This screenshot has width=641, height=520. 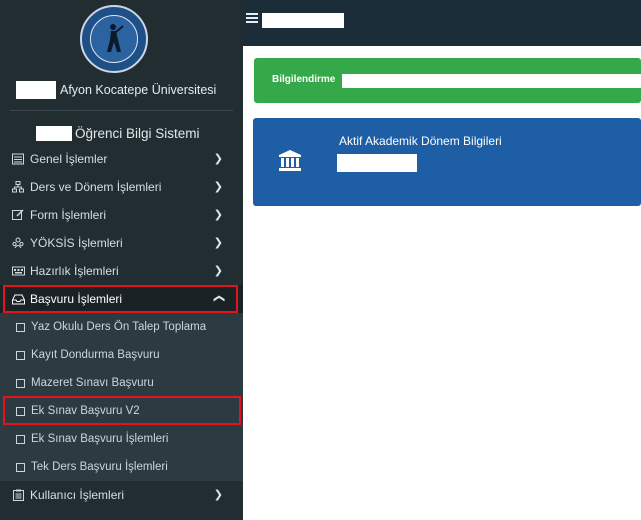 I want to click on system-name-row: Öğrenci Bilgi Sistemi, so click(x=118, y=133).